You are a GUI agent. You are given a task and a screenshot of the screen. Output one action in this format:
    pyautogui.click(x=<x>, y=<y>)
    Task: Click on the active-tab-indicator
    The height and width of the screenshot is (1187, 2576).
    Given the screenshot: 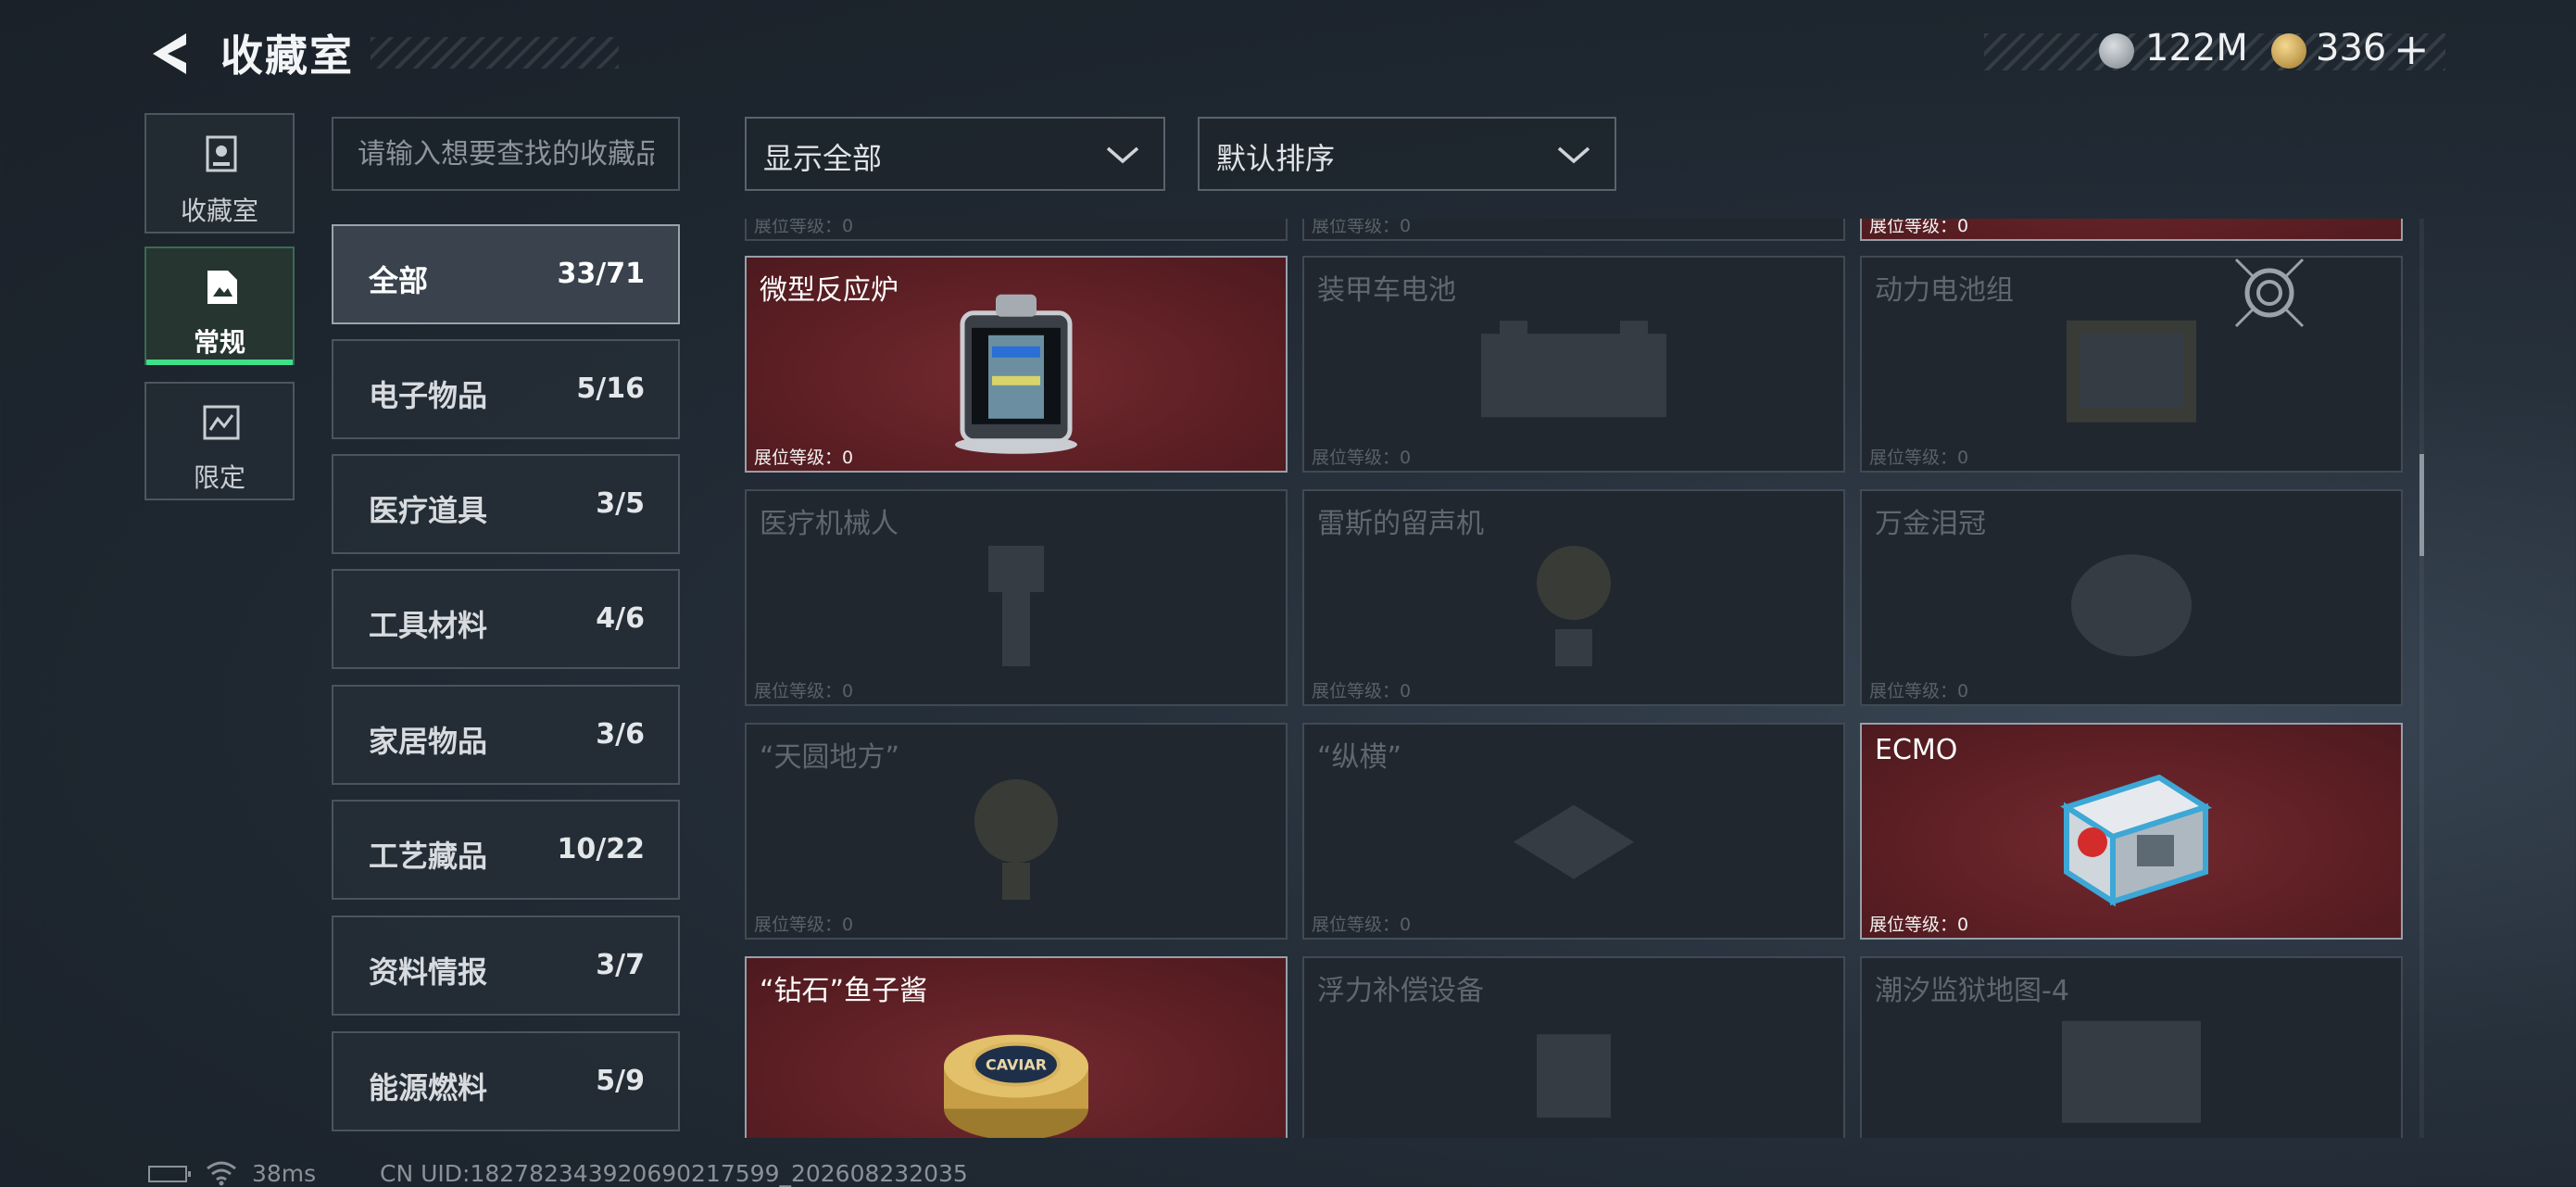 What is the action you would take?
    pyautogui.click(x=219, y=363)
    